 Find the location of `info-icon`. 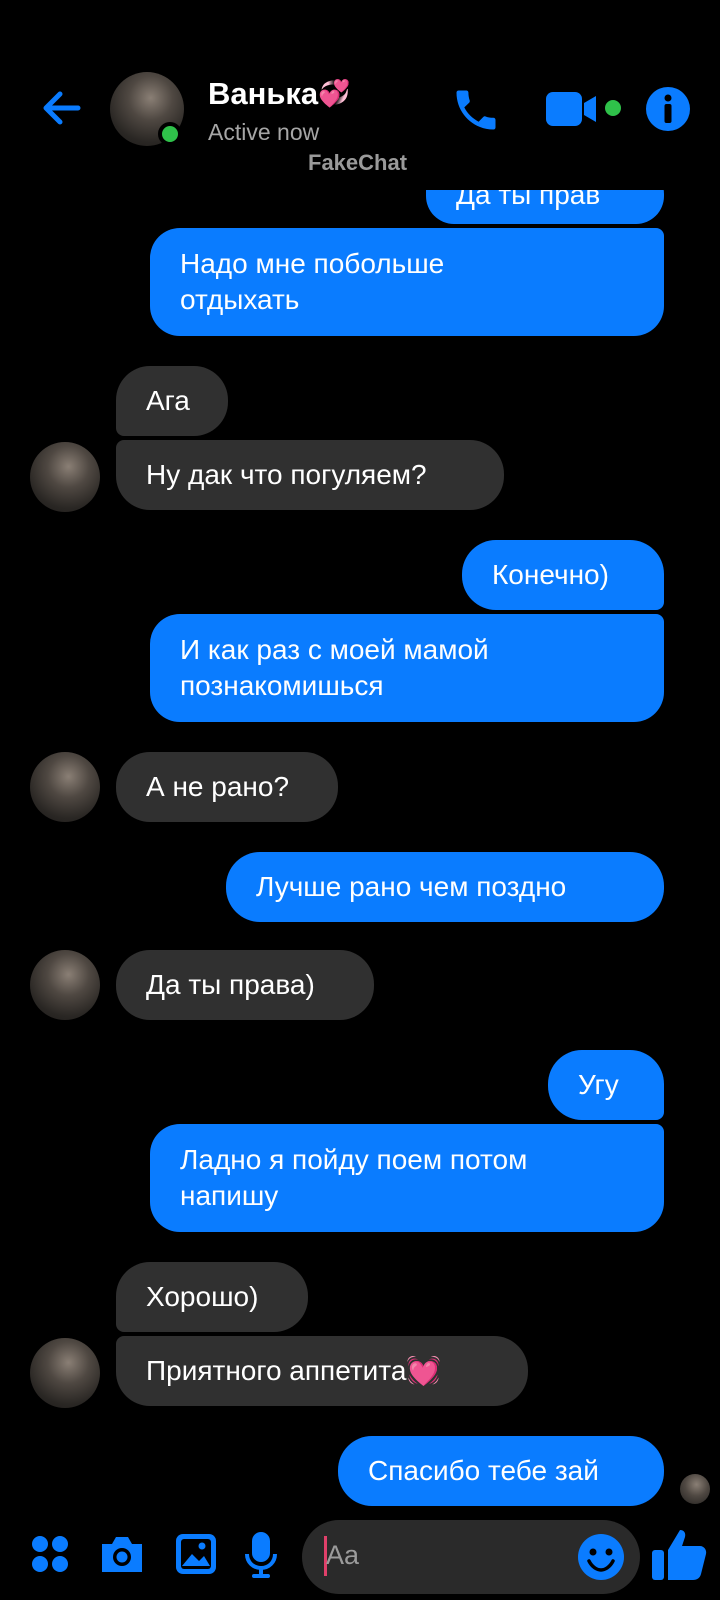

info-icon is located at coordinates (668, 109).